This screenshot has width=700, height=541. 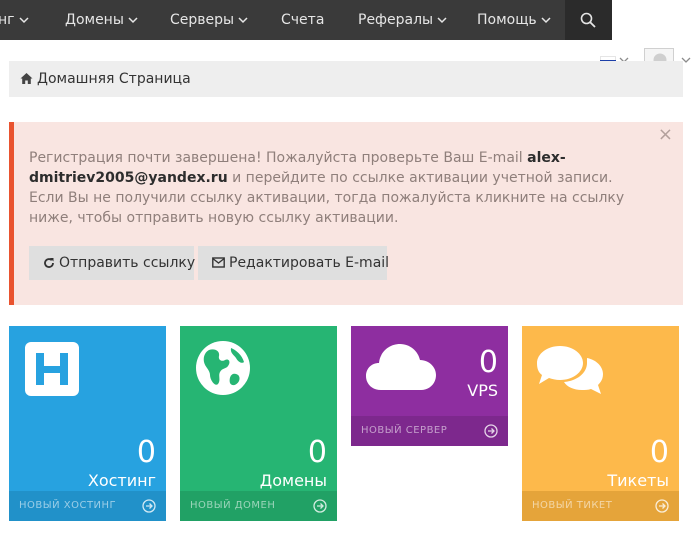 I want to click on nav-item-label: Помощь, so click(x=507, y=20).